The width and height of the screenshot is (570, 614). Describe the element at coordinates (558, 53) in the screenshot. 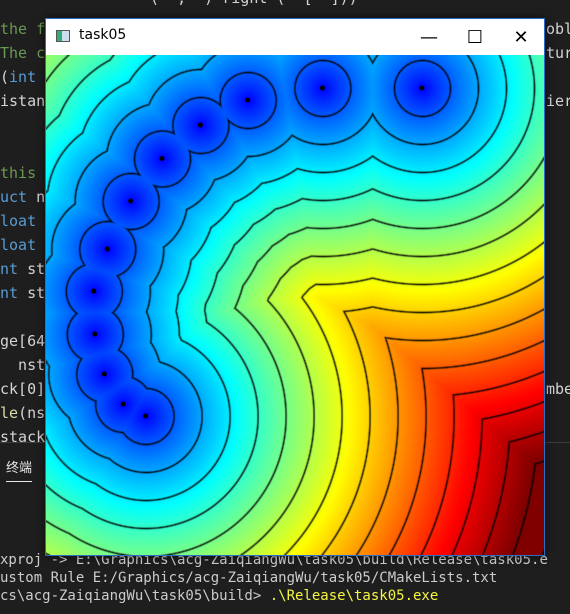

I see `code-fragment: tur` at that location.